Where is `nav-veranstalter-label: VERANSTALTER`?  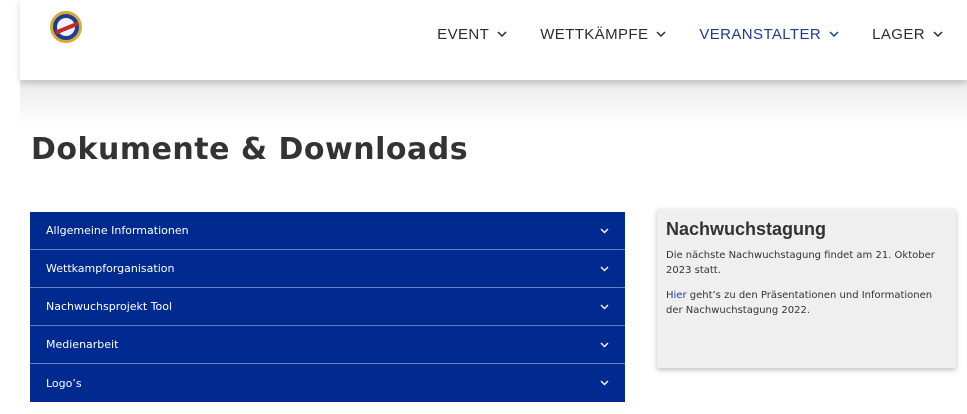 nav-veranstalter-label: VERANSTALTER is located at coordinates (760, 34).